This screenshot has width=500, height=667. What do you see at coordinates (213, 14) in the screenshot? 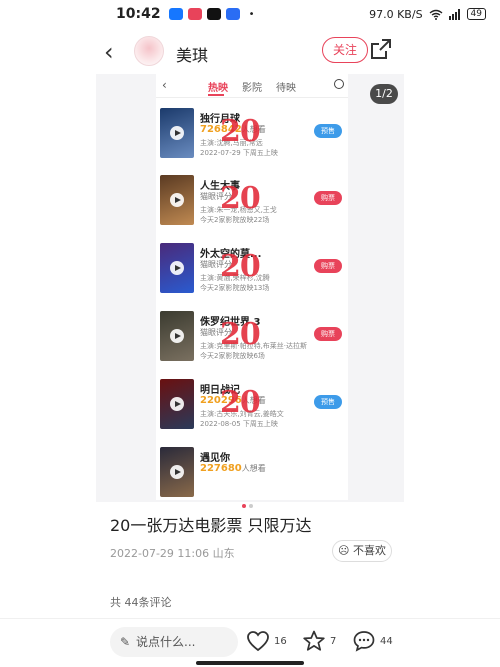
I see `tiktok-icon` at bounding box center [213, 14].